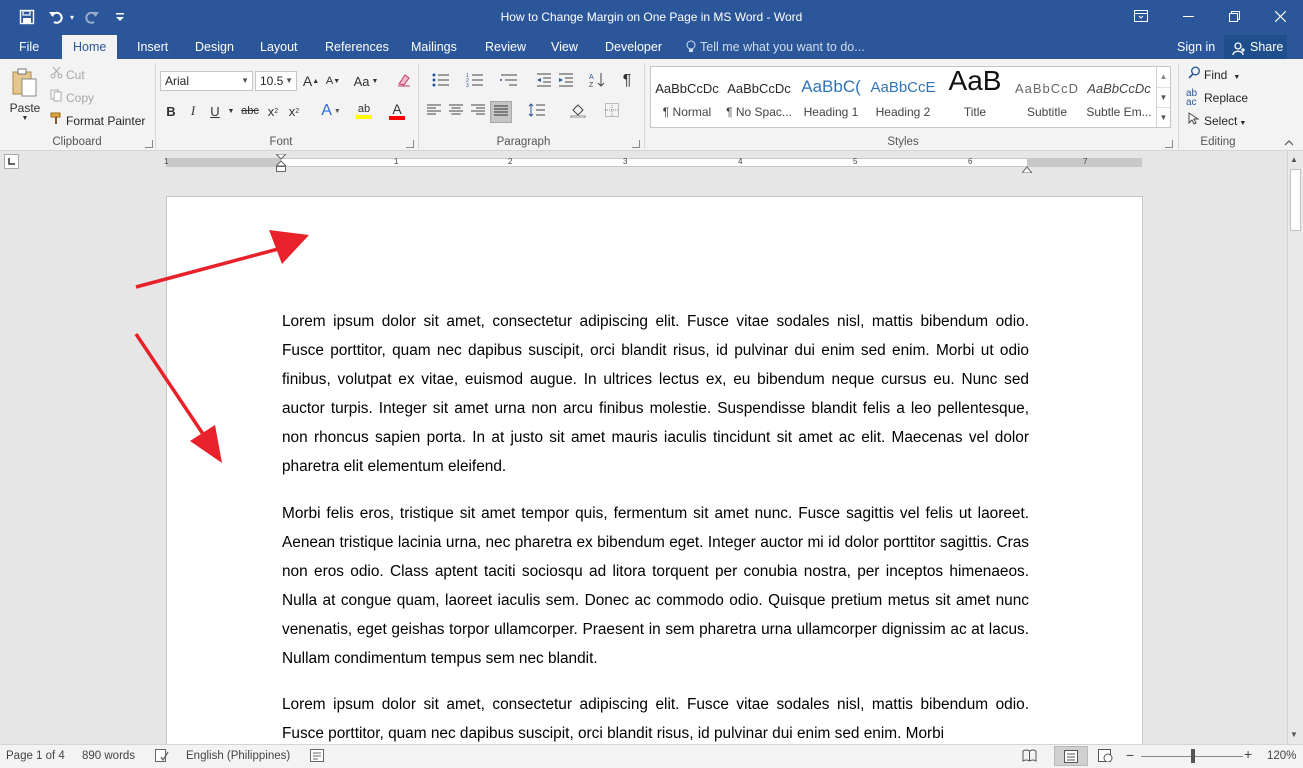  What do you see at coordinates (1192, 98) in the screenshot?
I see `replace-icon: ab ac` at bounding box center [1192, 98].